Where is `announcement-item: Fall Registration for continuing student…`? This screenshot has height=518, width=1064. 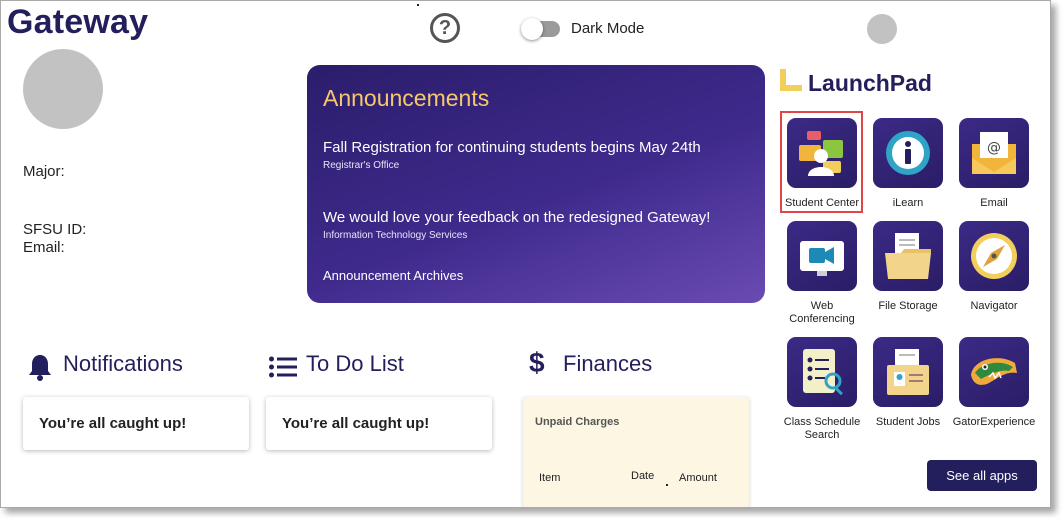 announcement-item: Fall Registration for continuing student… is located at coordinates (533, 153).